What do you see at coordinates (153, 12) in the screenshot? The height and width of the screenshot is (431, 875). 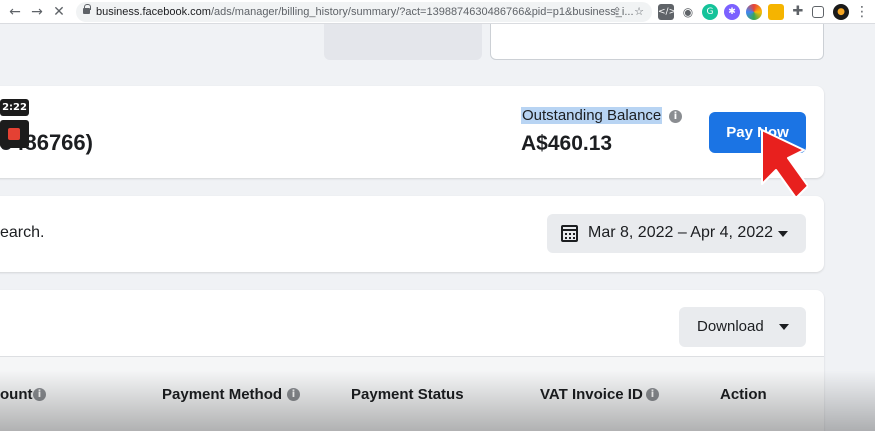 I see `url-host: business.facebook.com` at bounding box center [153, 12].